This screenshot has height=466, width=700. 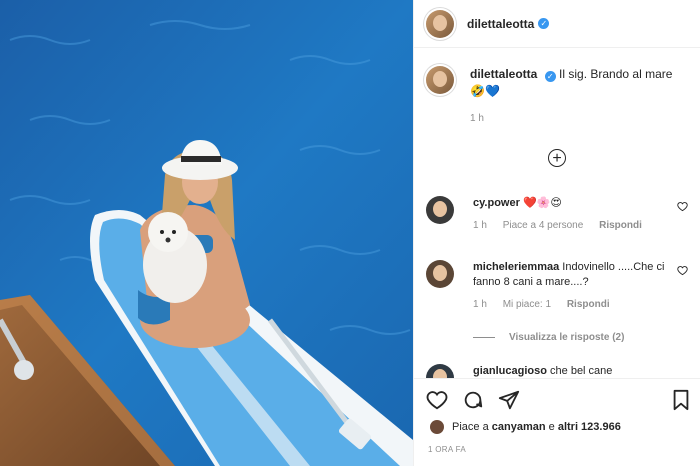 What do you see at coordinates (527, 304) in the screenshot?
I see `comment-likes: Mi piace: 1` at bounding box center [527, 304].